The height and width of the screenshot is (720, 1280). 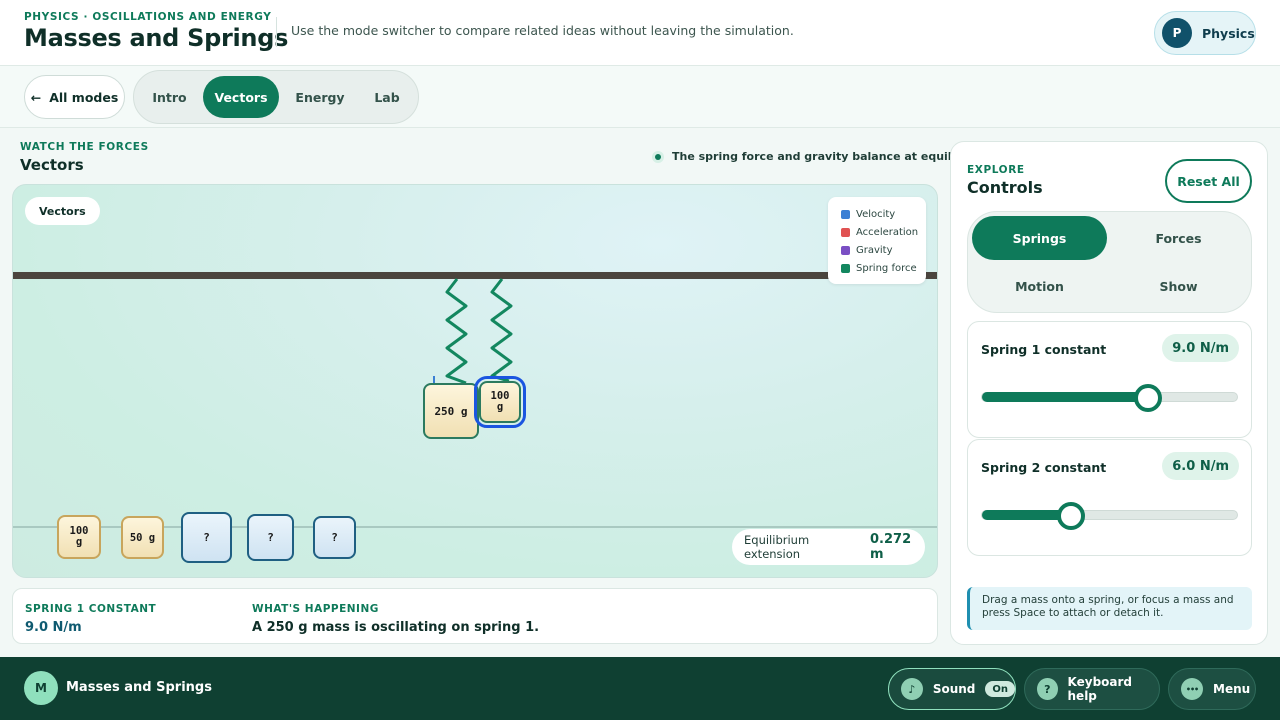 I want to click on spring2-constant-slider, so click(x=1109, y=516).